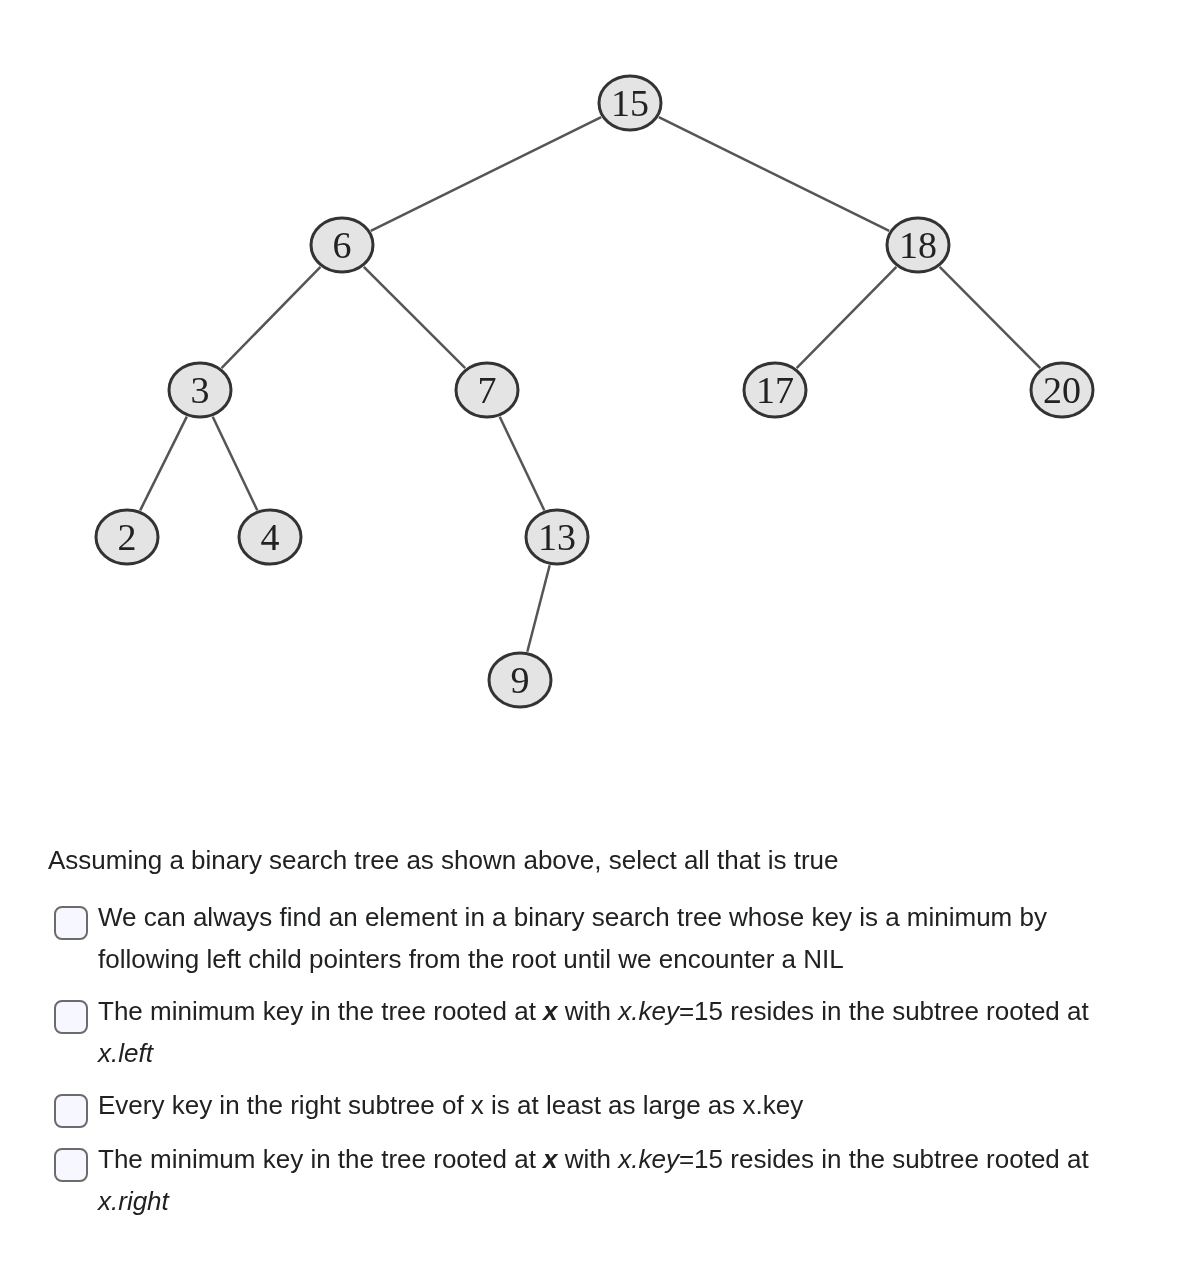  I want to click on question-text: Assuming a binary search tree as shown above, select all that is true, so click(444, 860).